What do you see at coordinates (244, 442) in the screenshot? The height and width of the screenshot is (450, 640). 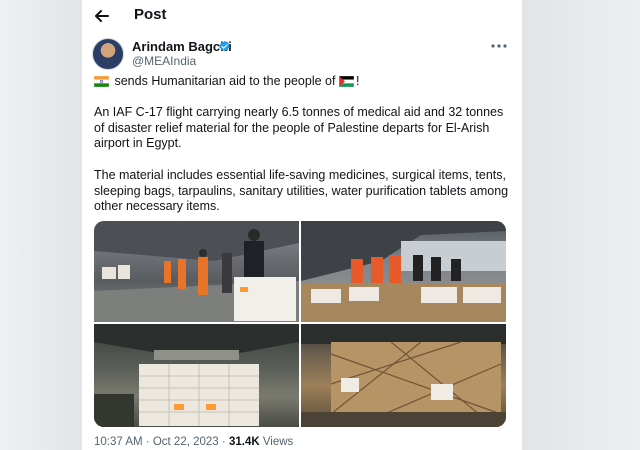 I see `views-count: 31.4K` at bounding box center [244, 442].